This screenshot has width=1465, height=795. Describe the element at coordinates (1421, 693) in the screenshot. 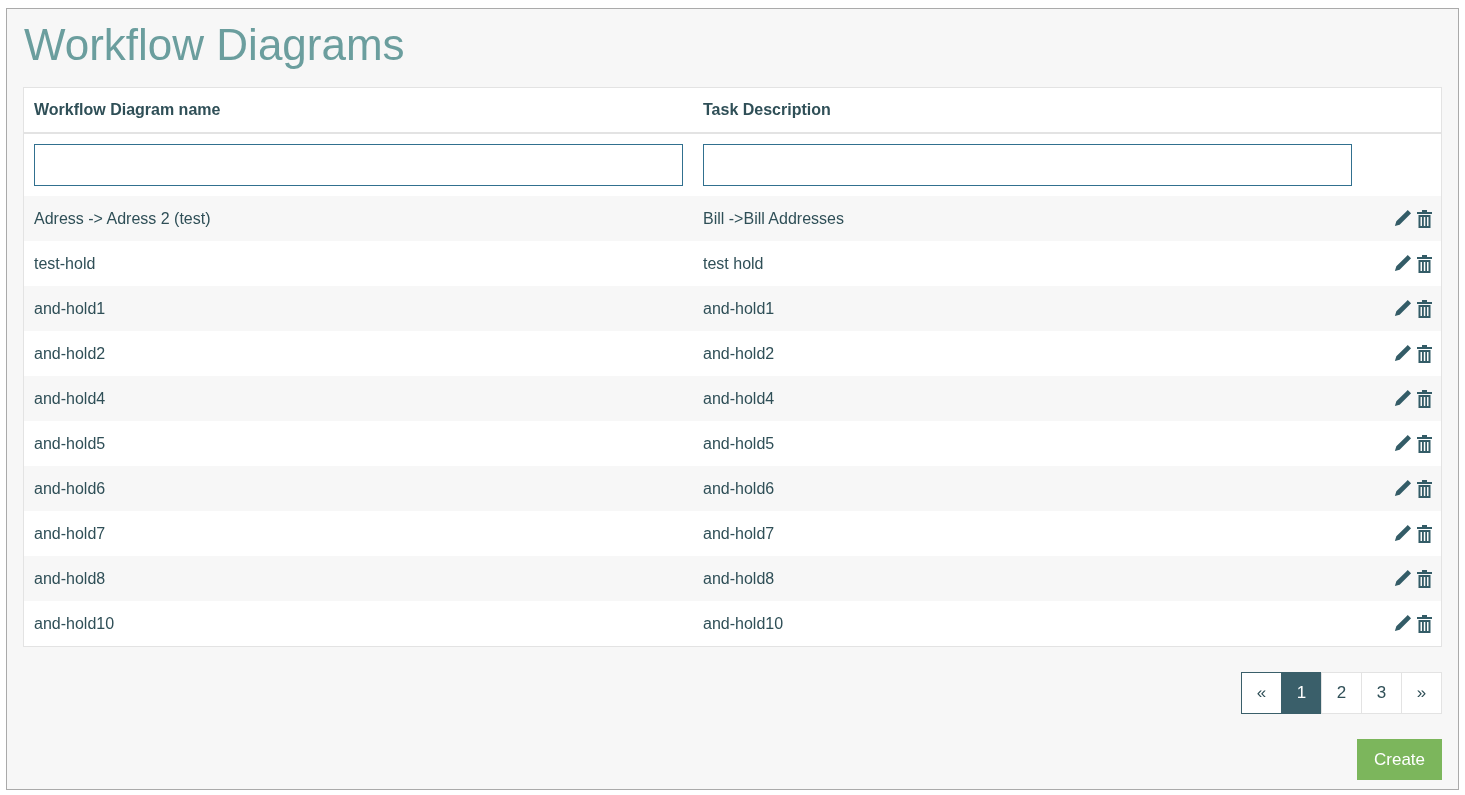

I see `page-link: »` at that location.